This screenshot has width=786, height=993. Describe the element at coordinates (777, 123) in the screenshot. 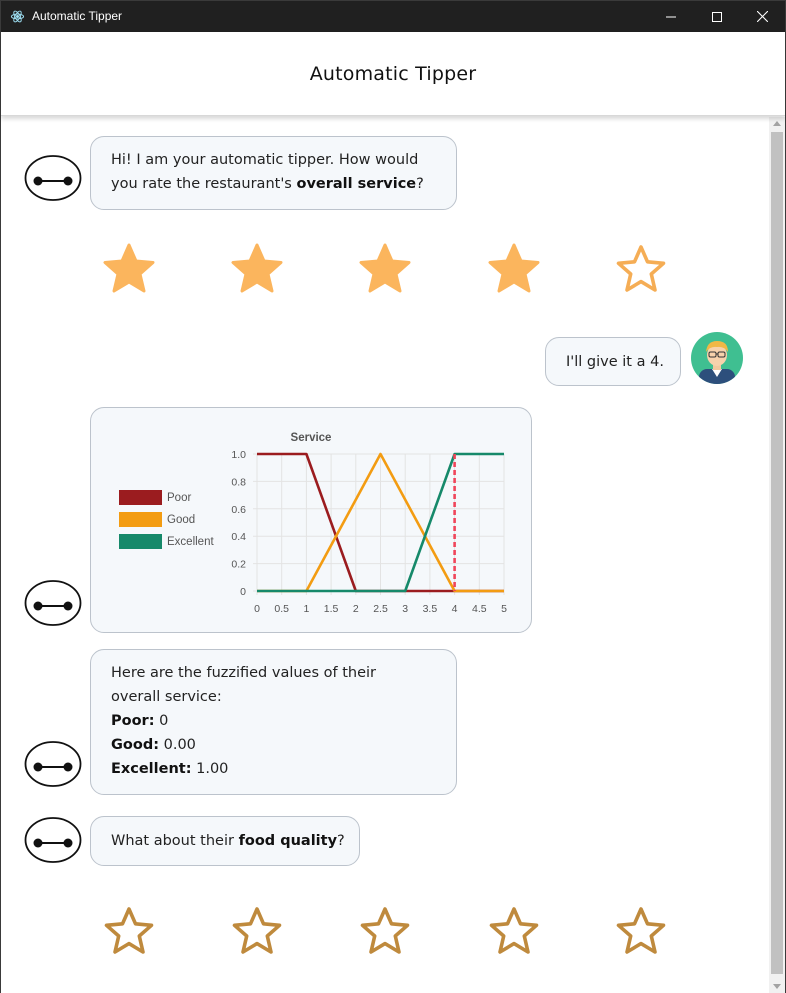

I see `scroll-up-arrow-icon` at that location.